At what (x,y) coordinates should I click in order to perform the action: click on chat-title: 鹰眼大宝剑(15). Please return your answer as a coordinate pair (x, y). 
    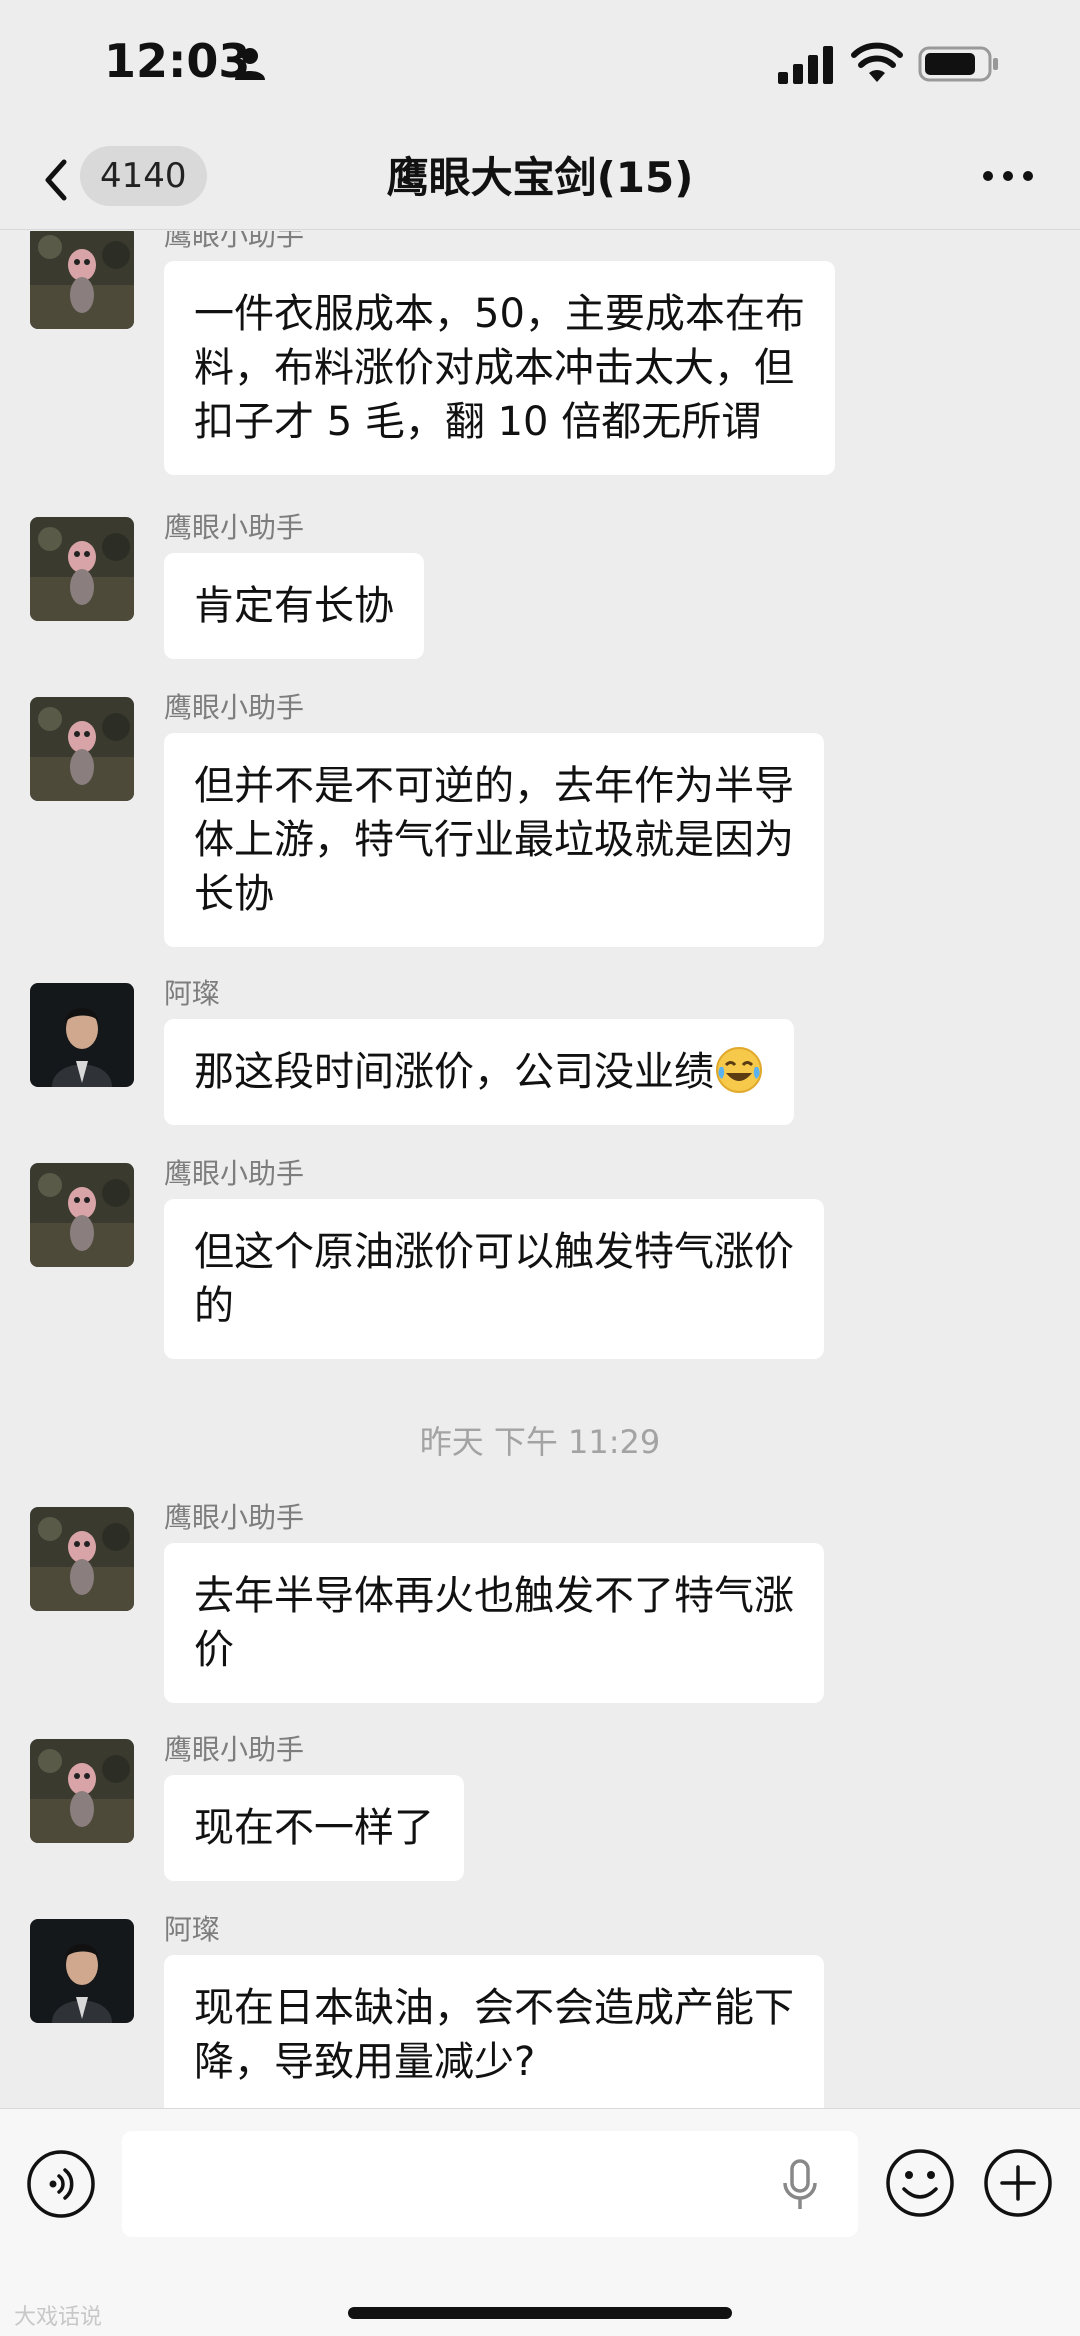
    Looking at the image, I should click on (540, 177).